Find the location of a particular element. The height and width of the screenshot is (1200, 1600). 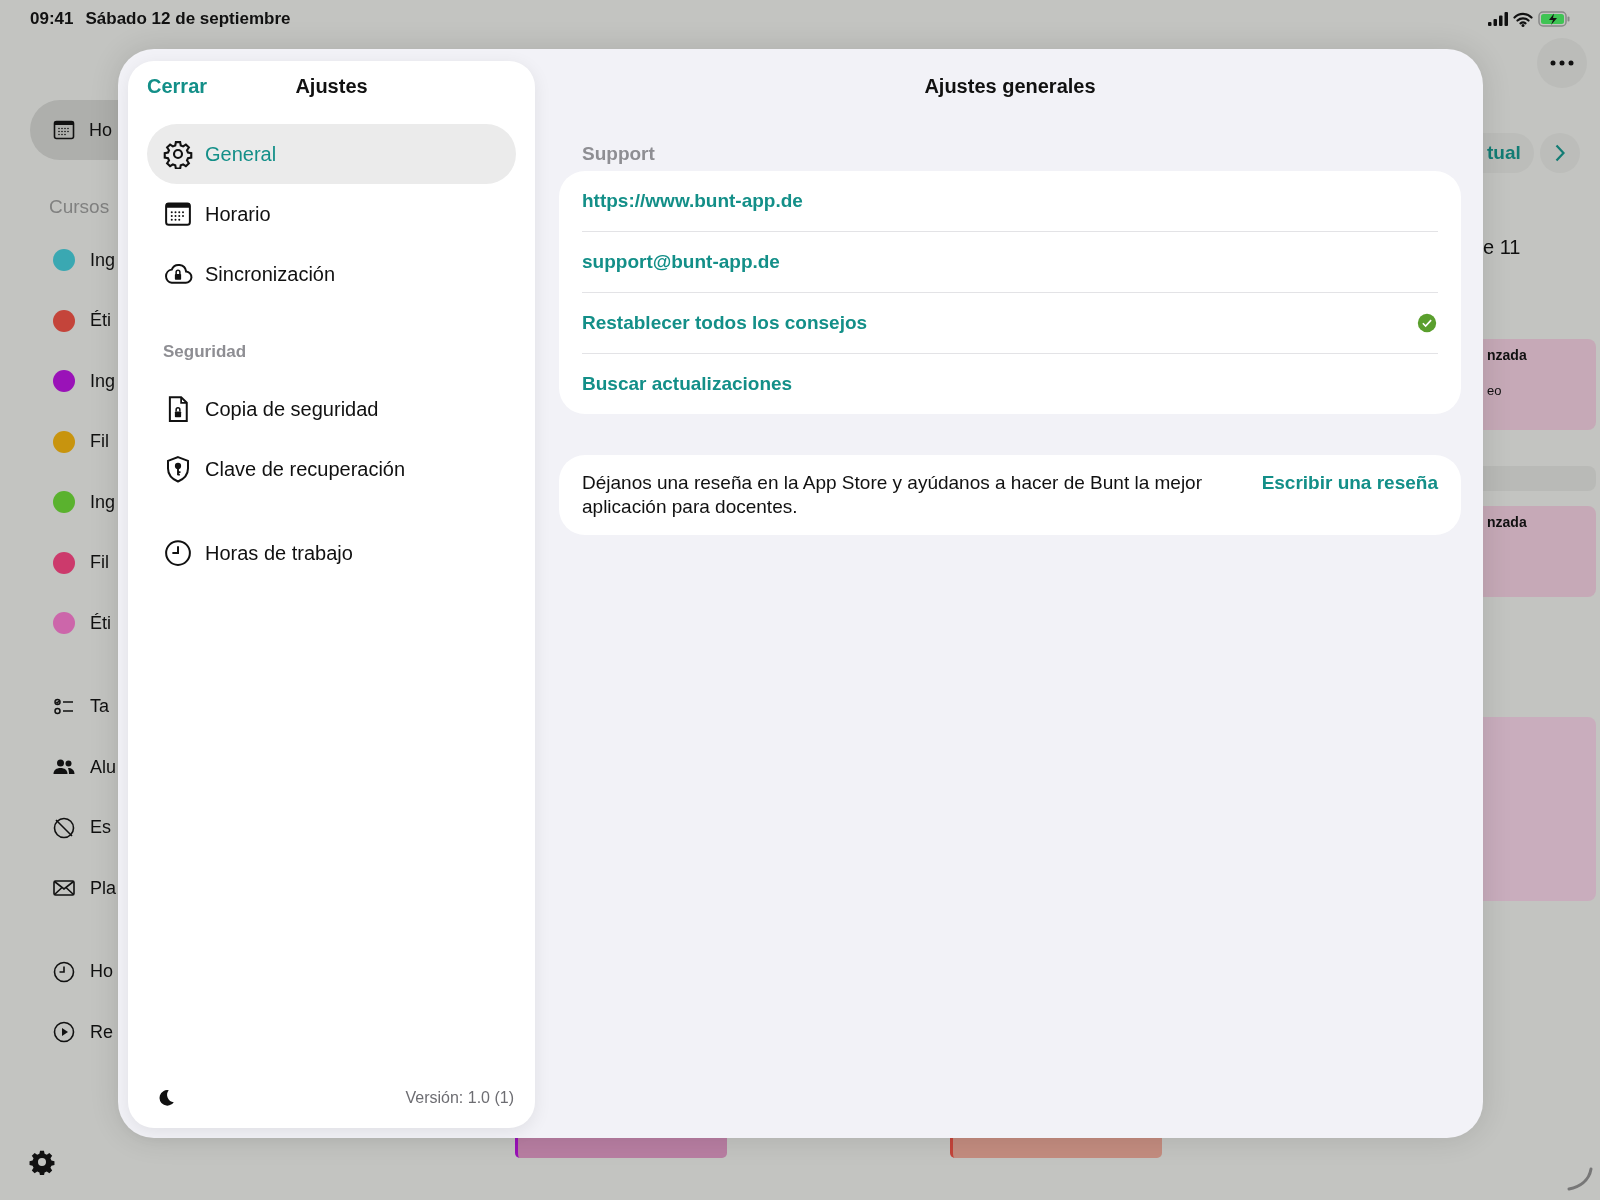

close-button: Cerrar is located at coordinates (177, 86).